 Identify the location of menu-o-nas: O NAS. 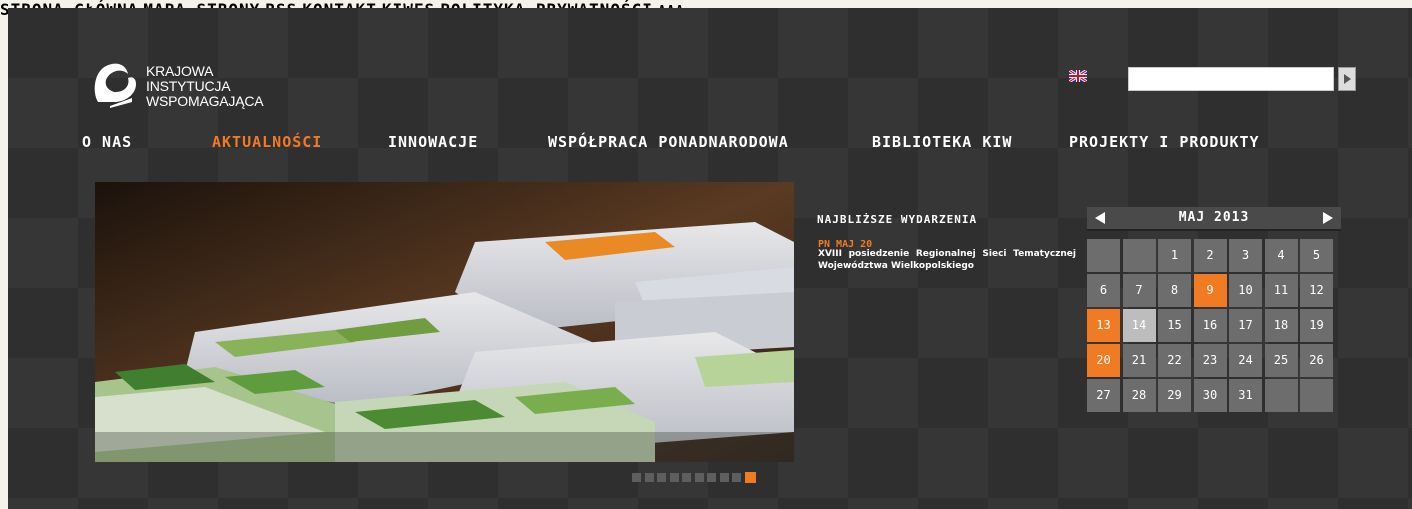
(107, 142).